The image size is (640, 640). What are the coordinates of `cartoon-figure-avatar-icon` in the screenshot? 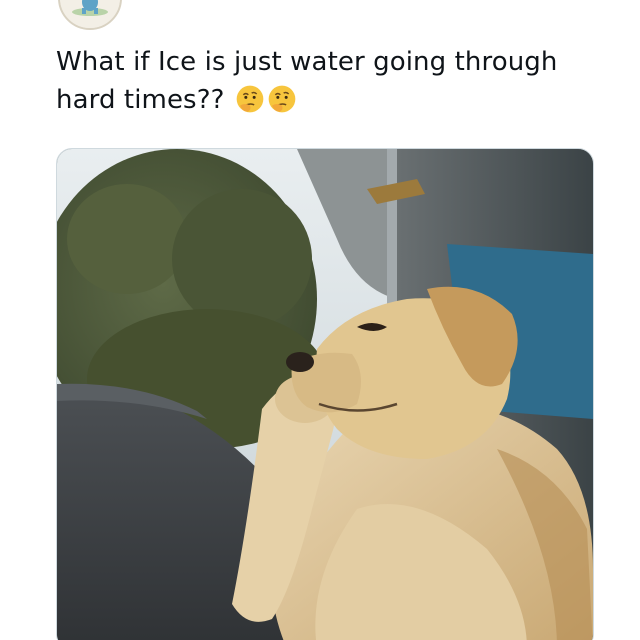 It's located at (90, 14).